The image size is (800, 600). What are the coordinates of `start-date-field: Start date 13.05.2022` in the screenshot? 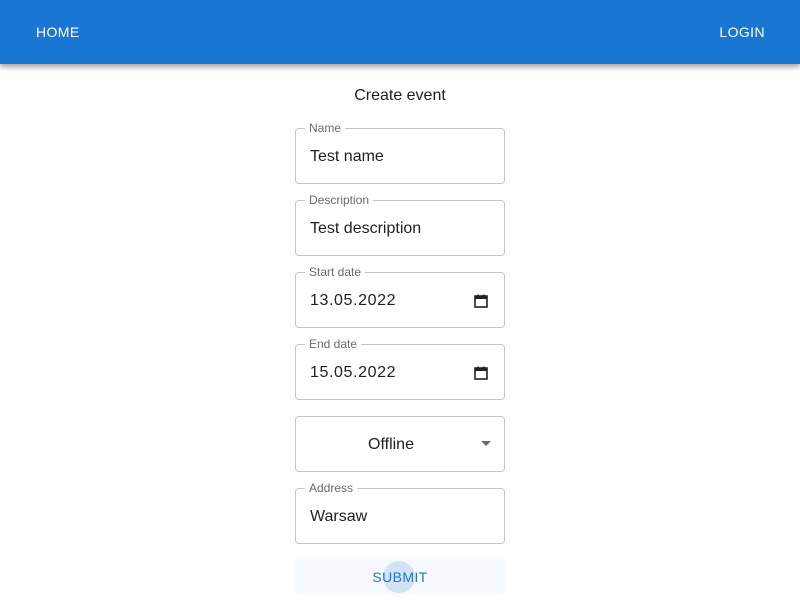 It's located at (400, 296).